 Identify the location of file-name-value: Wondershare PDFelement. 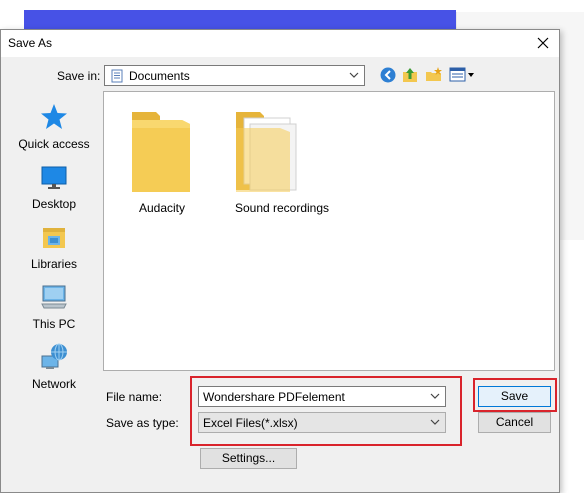
(274, 397).